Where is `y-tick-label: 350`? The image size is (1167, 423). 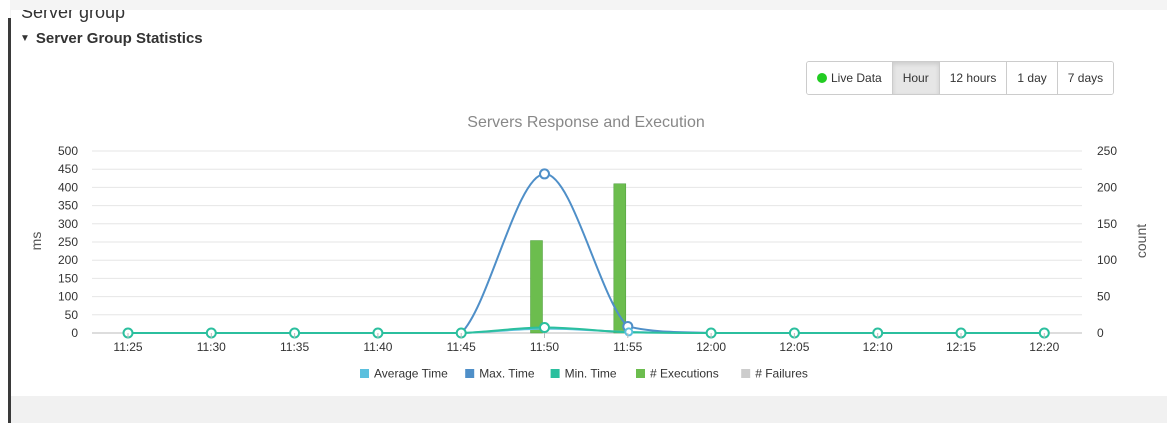
y-tick-label: 350 is located at coordinates (68, 206).